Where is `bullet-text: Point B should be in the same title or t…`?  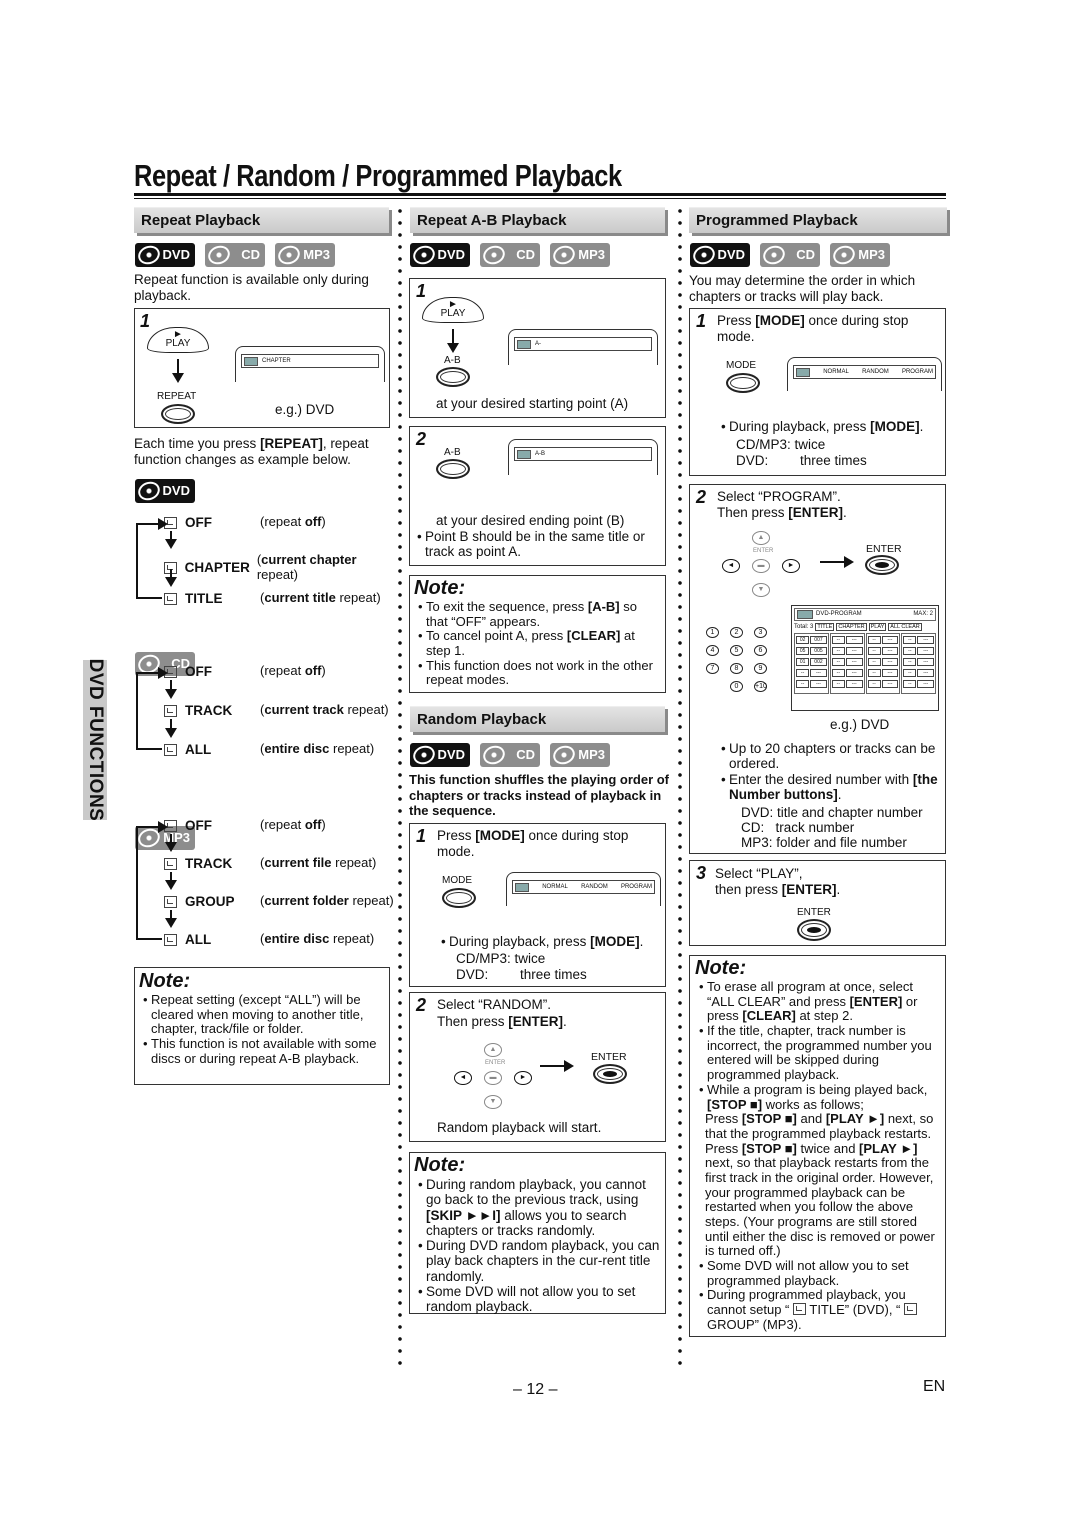 bullet-text: Point B should be in the same title or t… is located at coordinates (538, 544).